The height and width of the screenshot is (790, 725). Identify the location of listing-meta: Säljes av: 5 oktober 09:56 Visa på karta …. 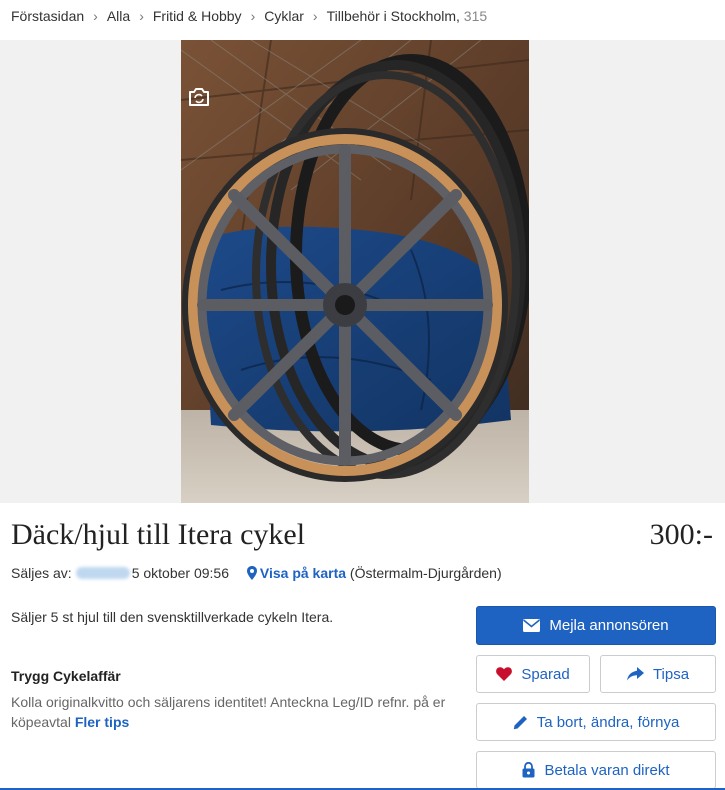
(256, 573).